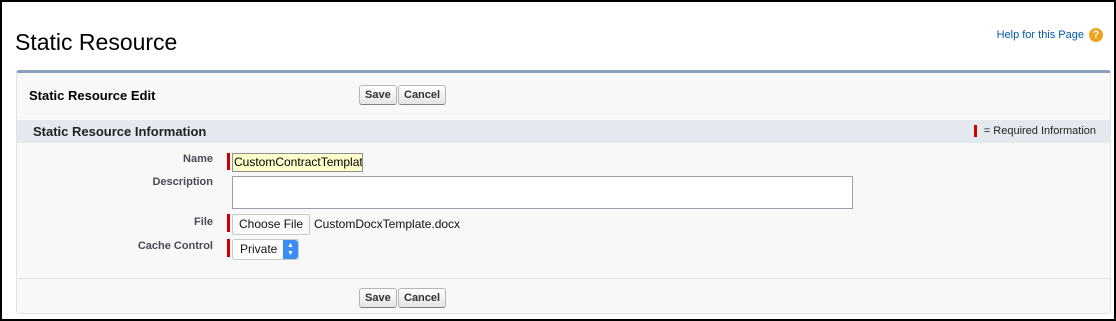  Describe the element at coordinates (96, 42) in the screenshot. I see `page-title: Static Resource` at that location.